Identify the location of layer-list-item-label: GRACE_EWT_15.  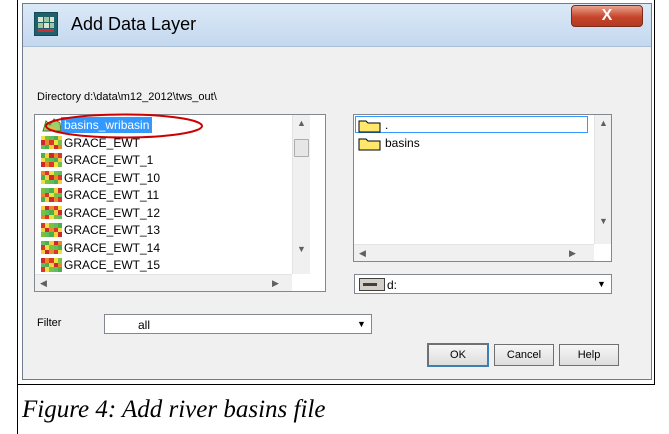
(112, 265).